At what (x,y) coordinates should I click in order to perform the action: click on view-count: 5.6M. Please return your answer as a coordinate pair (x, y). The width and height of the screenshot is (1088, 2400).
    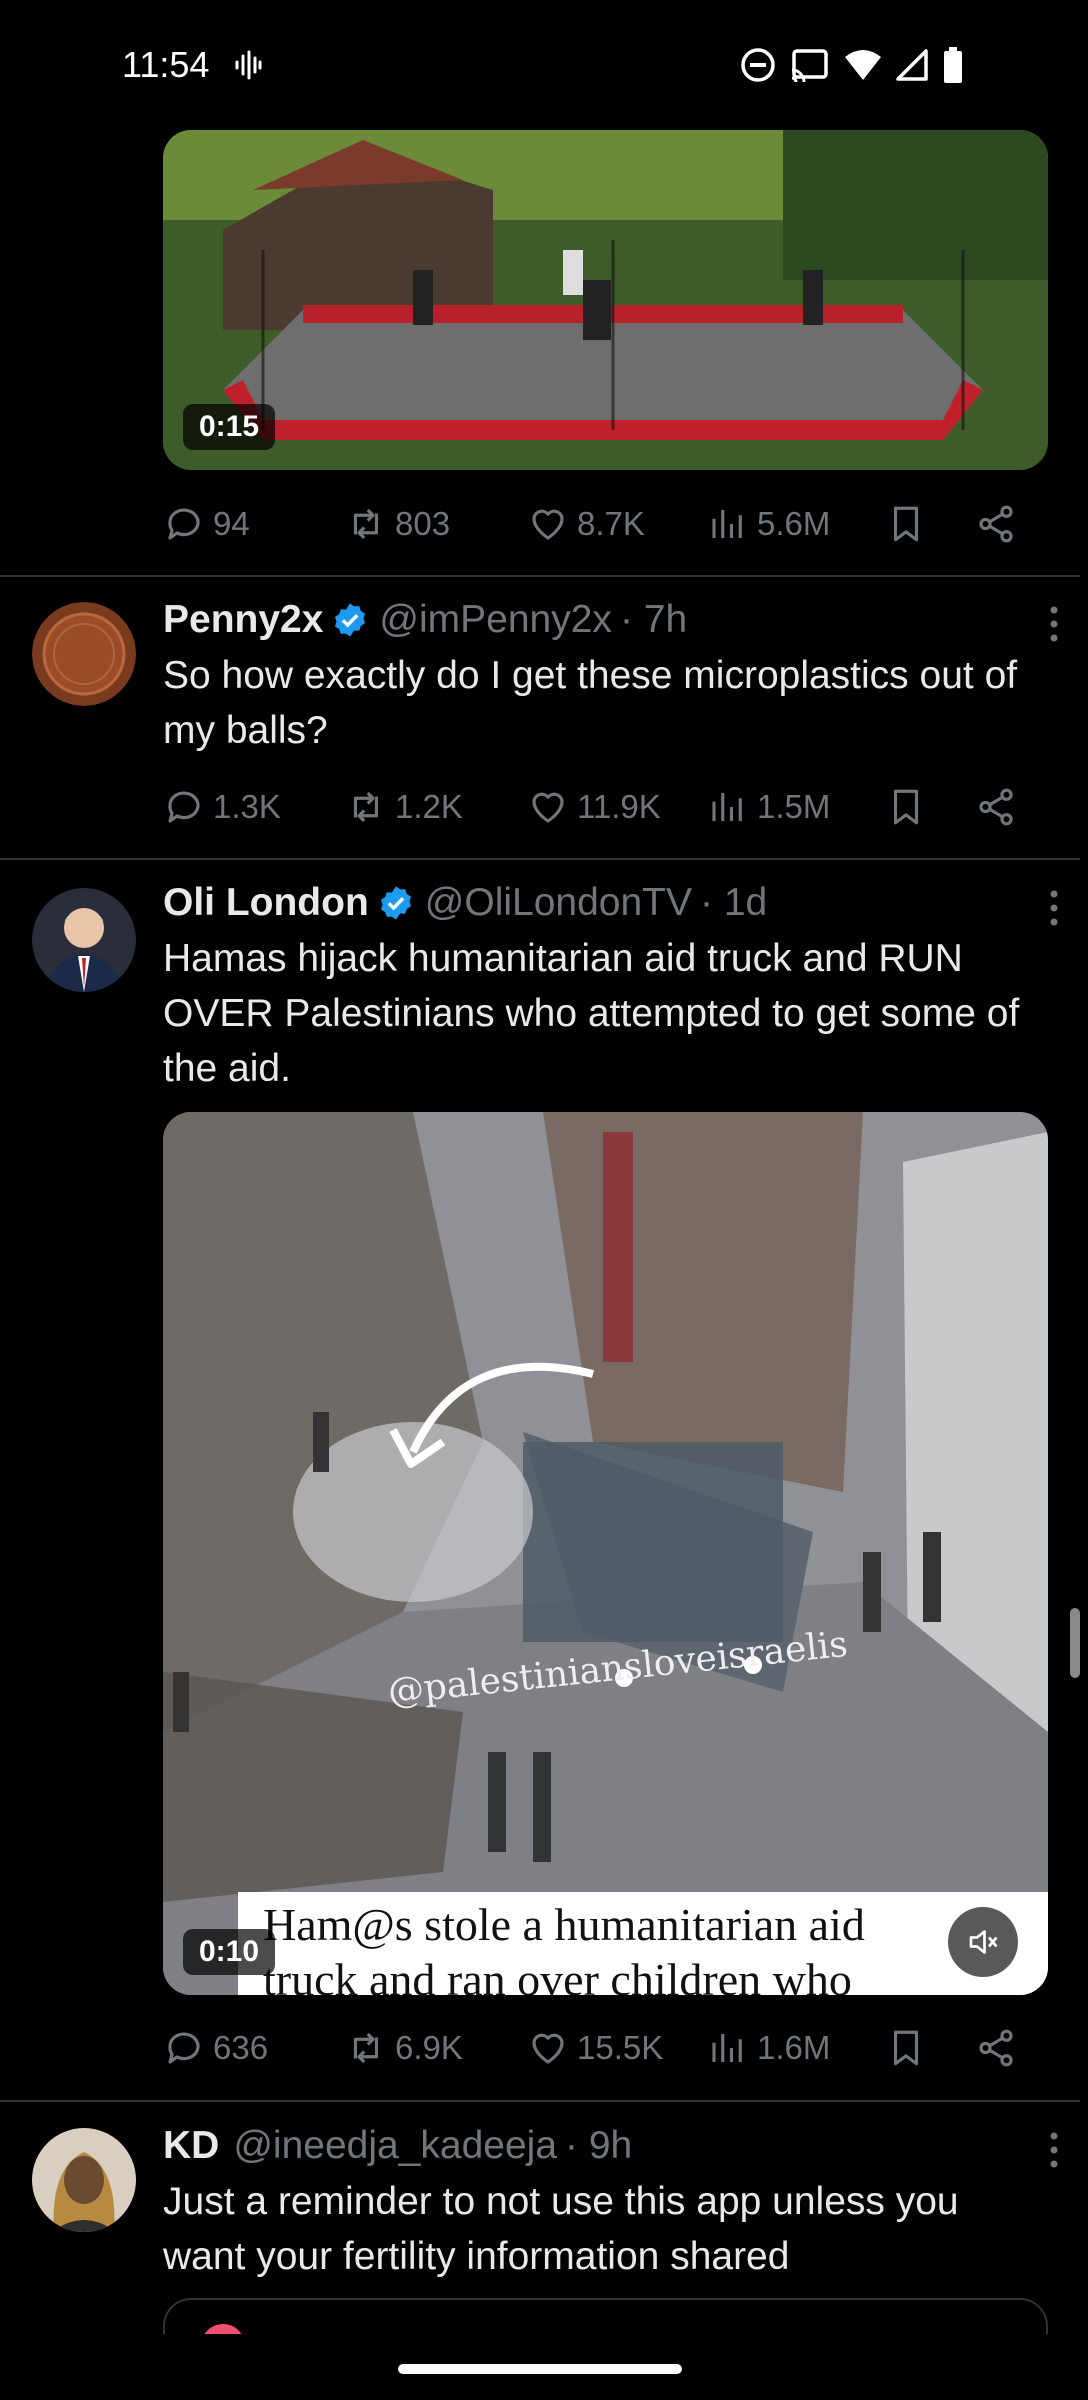
    Looking at the image, I should click on (794, 523).